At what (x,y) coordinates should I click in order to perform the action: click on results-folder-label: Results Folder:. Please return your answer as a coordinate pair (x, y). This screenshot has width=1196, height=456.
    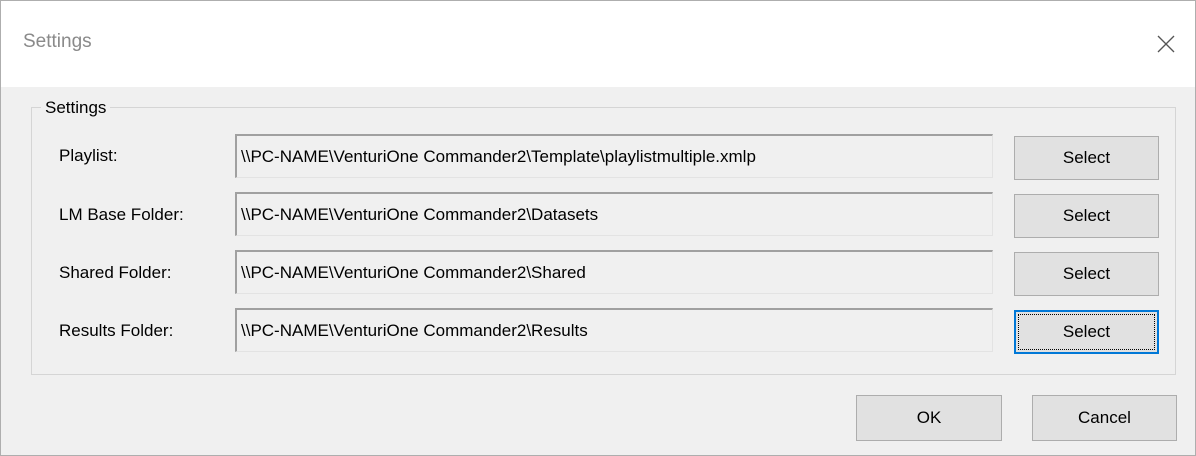
    Looking at the image, I should click on (116, 330).